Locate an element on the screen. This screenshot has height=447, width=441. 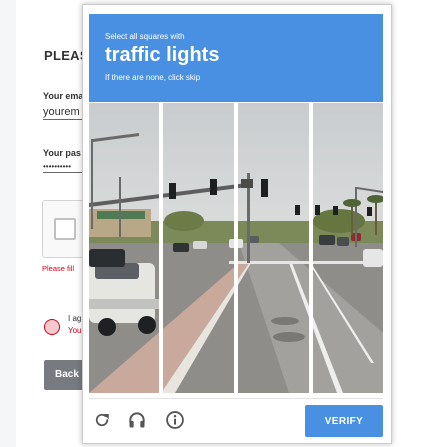
agree-error: You is located at coordinates (75, 330).